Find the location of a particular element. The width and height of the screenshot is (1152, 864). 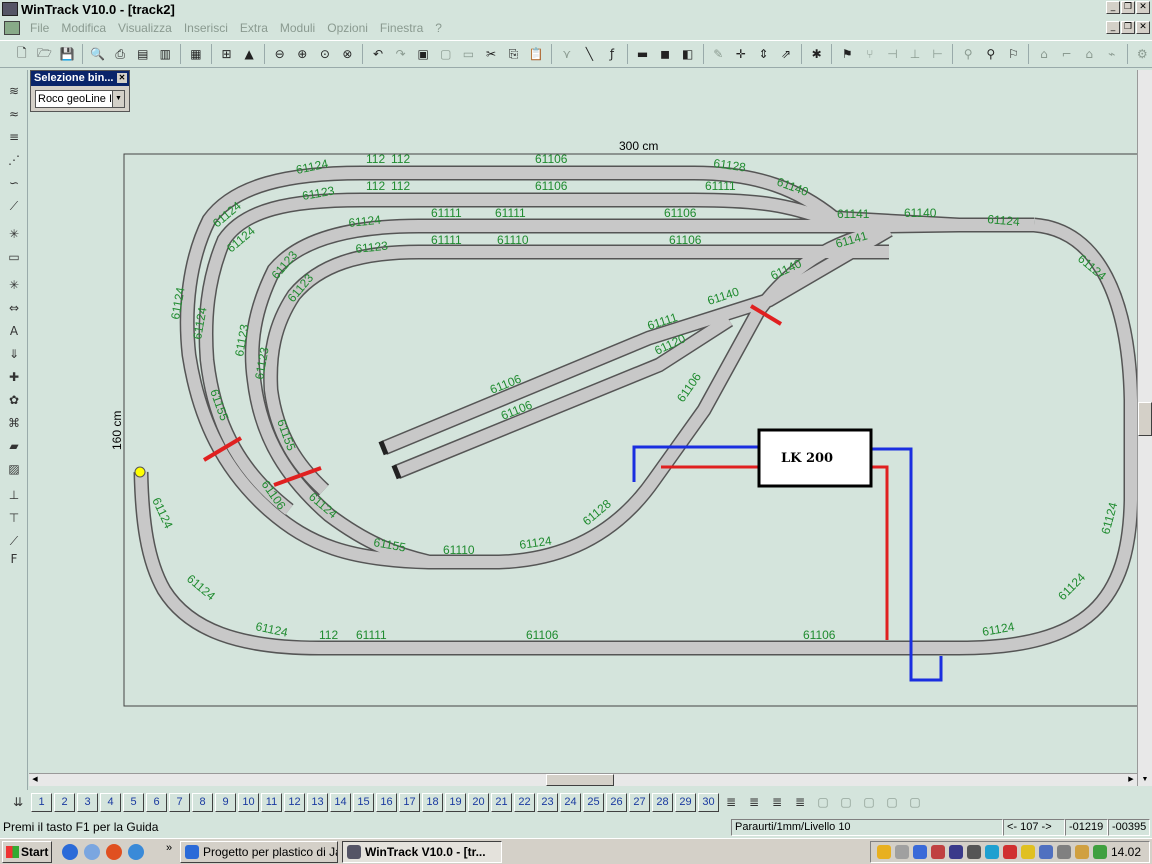

outlook-icon is located at coordinates (92, 852).